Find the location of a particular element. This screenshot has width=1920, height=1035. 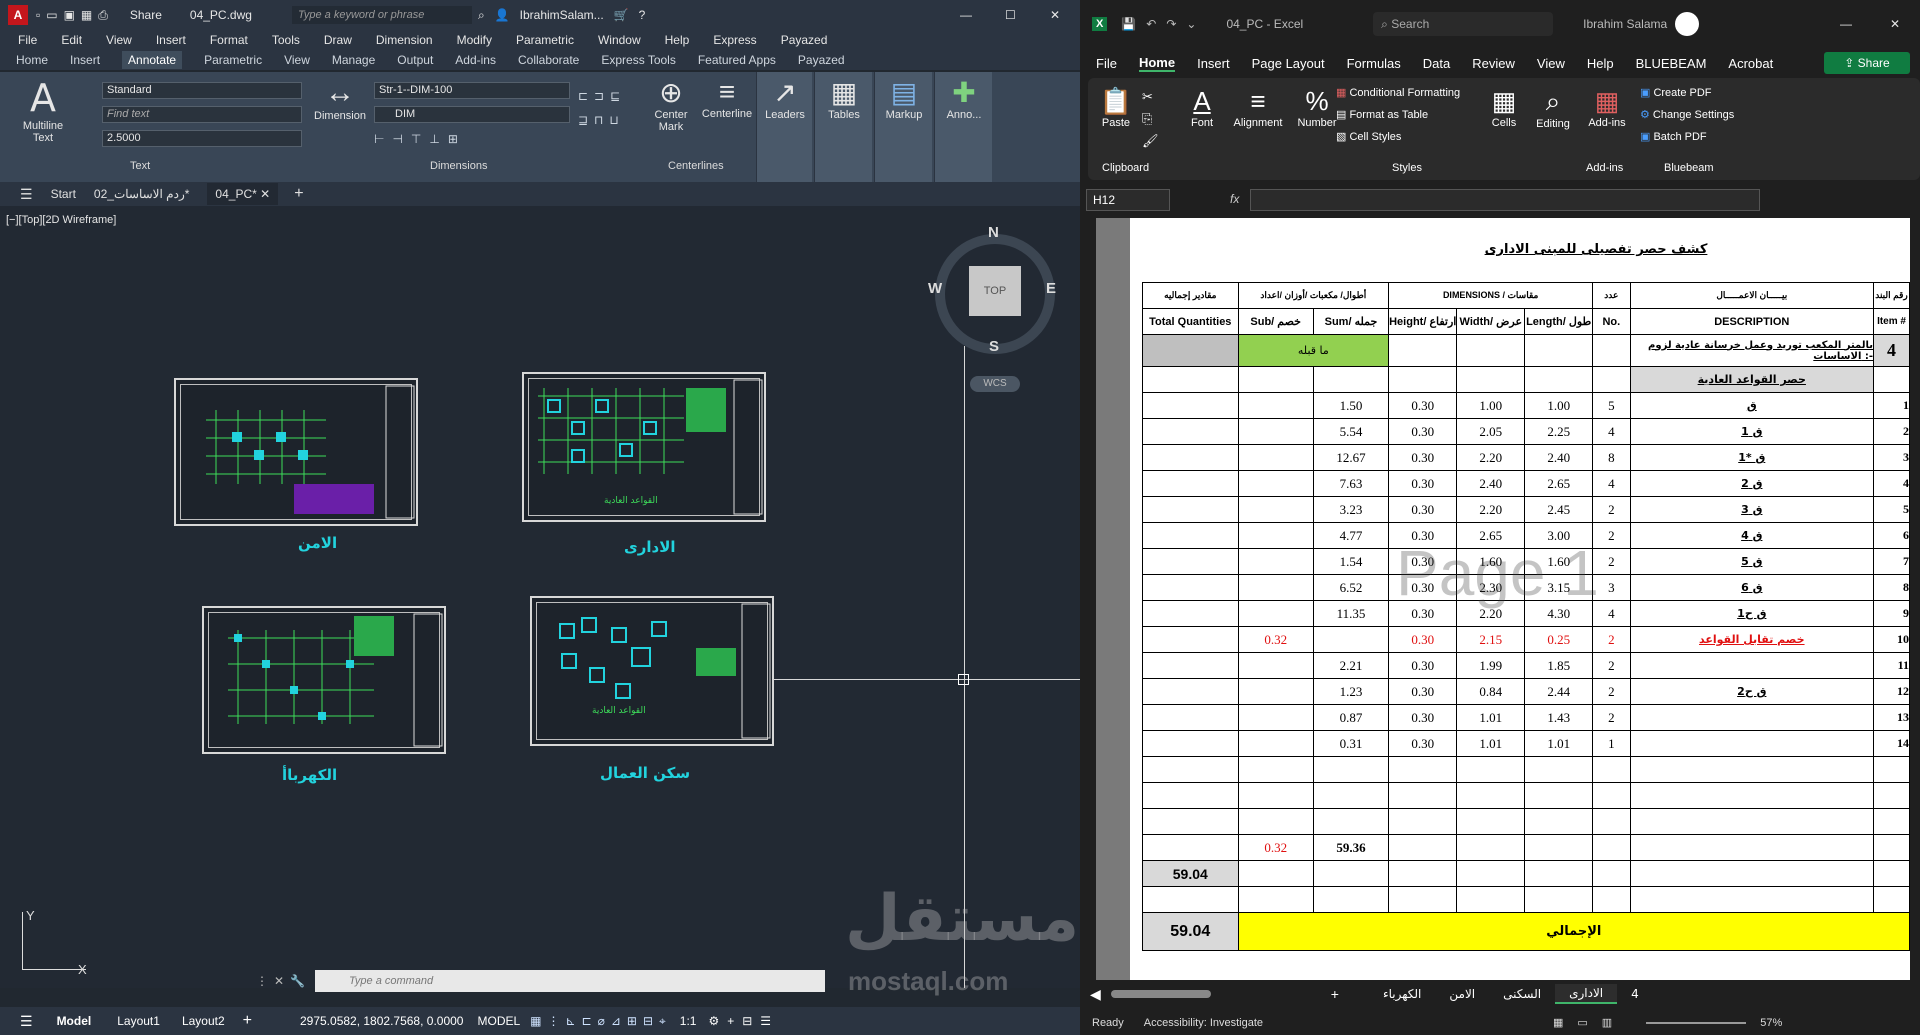

menu-item: Review is located at coordinates (1493, 63).